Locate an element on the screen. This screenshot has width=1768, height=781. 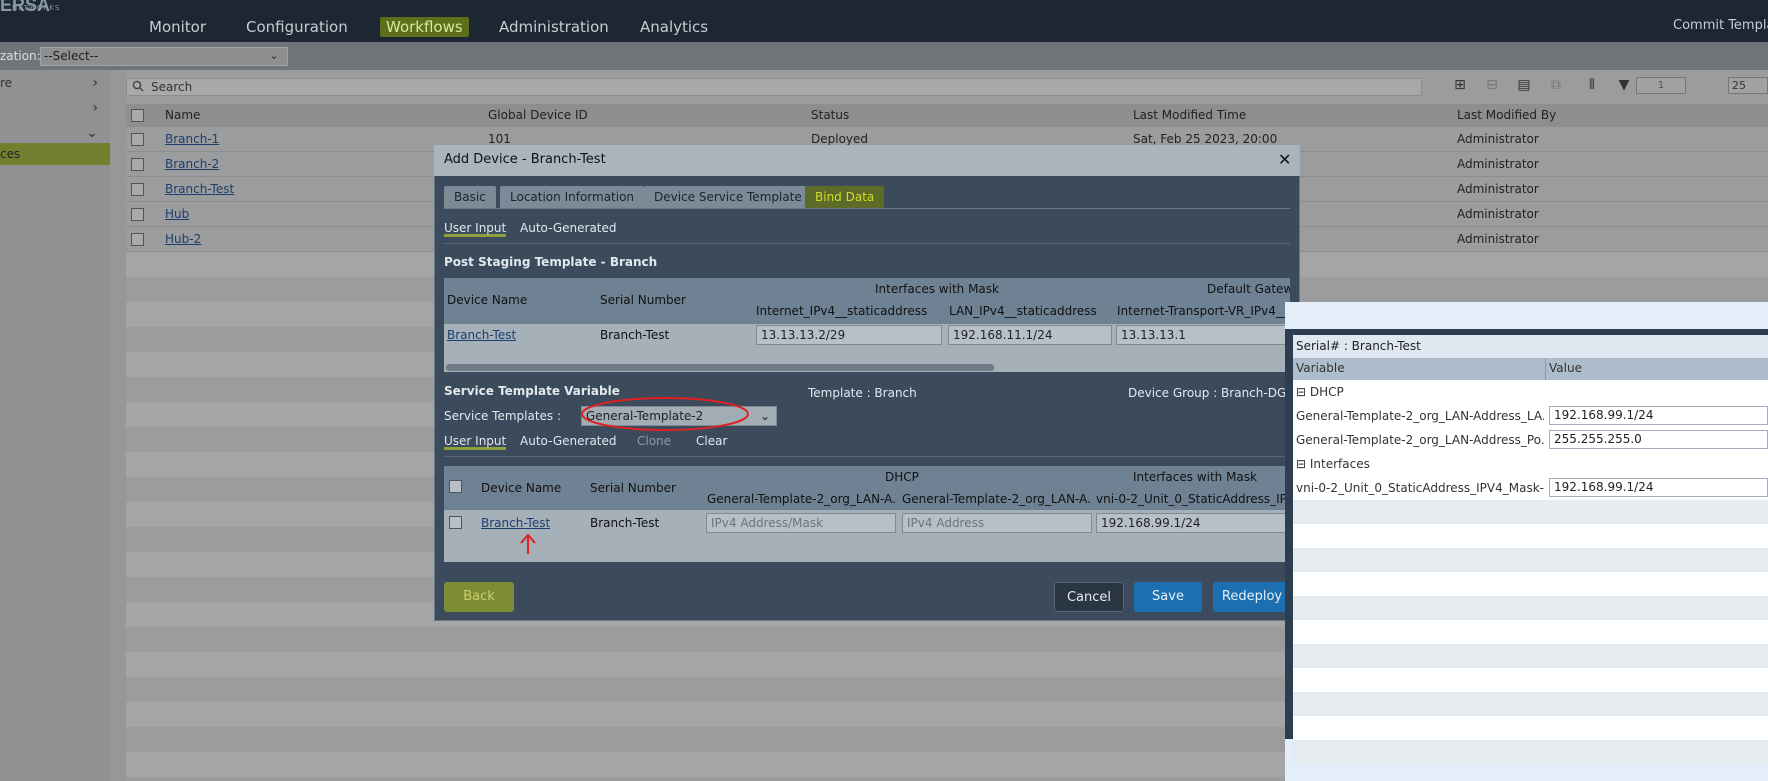
redeploy-button: Redeploy is located at coordinates (1252, 597).